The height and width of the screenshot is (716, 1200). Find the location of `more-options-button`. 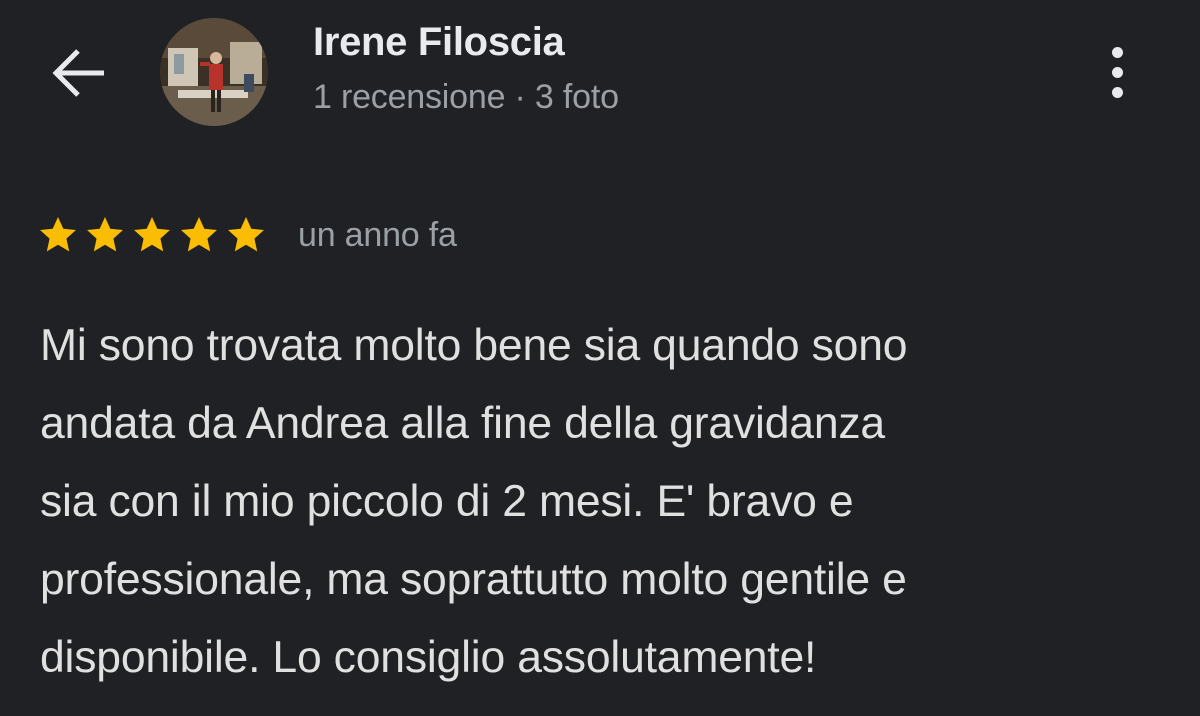

more-options-button is located at coordinates (1117, 72).